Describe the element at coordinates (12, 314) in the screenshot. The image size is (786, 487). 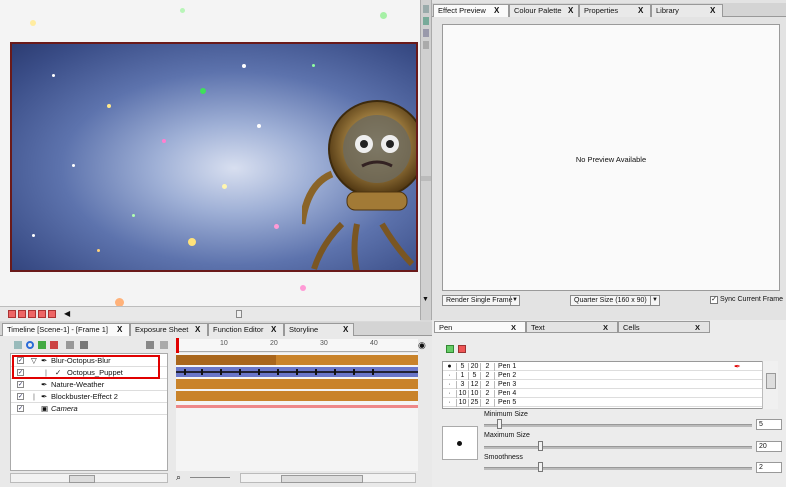
I see `zoom-icon` at that location.